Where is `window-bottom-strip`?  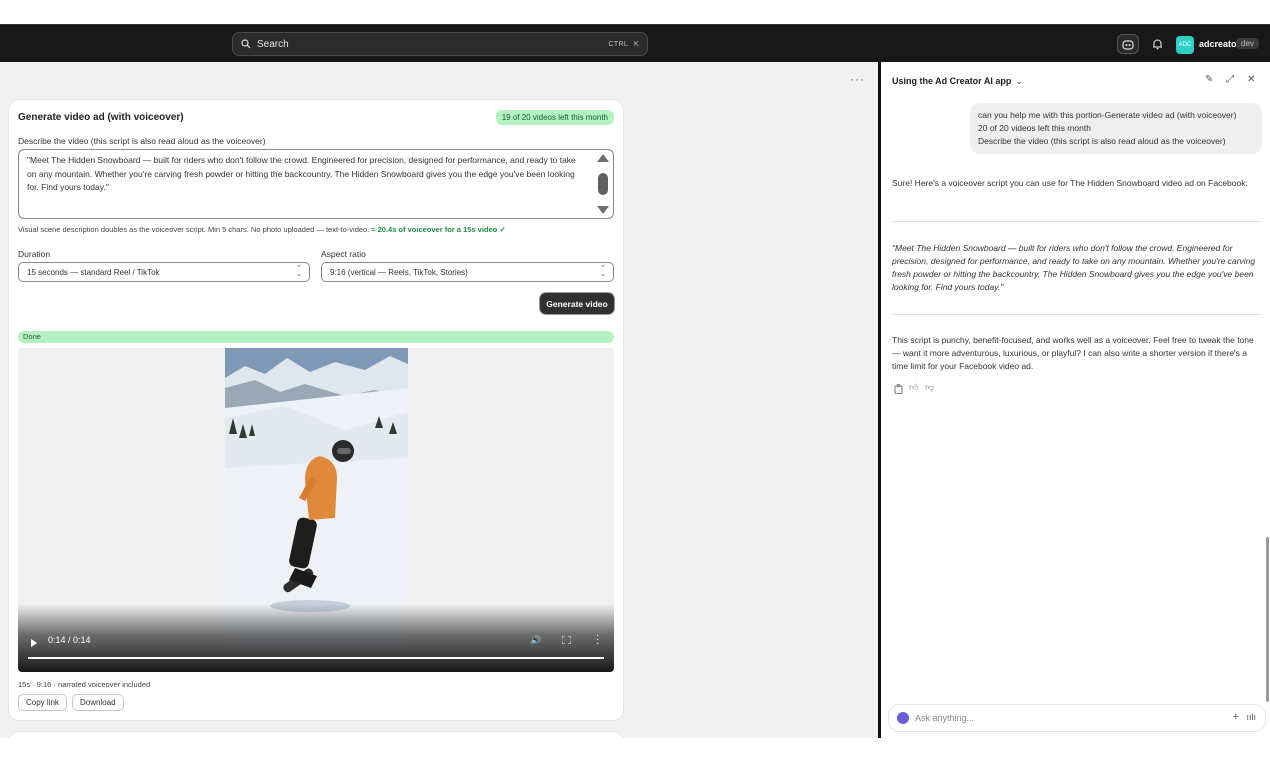 window-bottom-strip is located at coordinates (635, 749).